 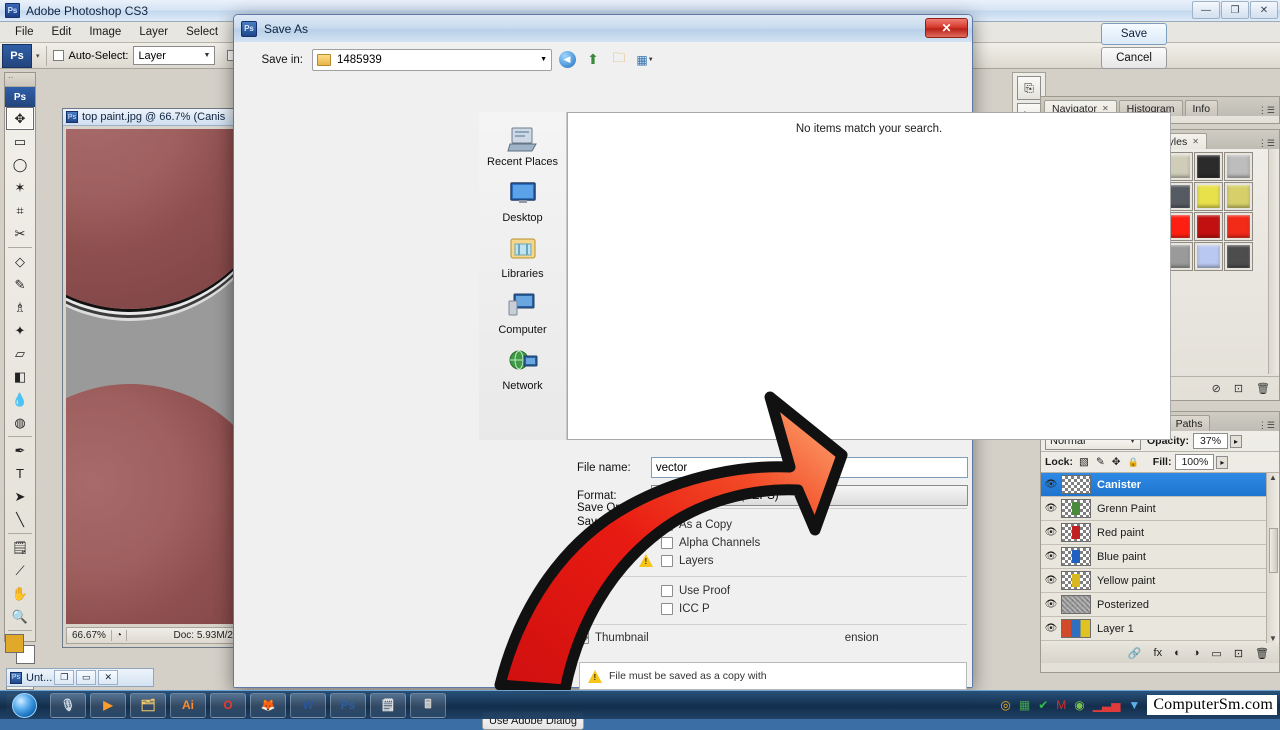 What do you see at coordinates (1268, 143) in the screenshot?
I see `panel-menu-icon: ⋮☰` at bounding box center [1268, 143].